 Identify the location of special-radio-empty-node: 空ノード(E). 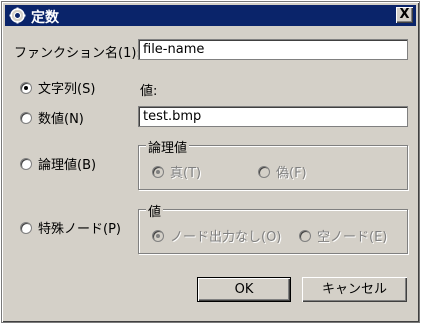
(343, 235).